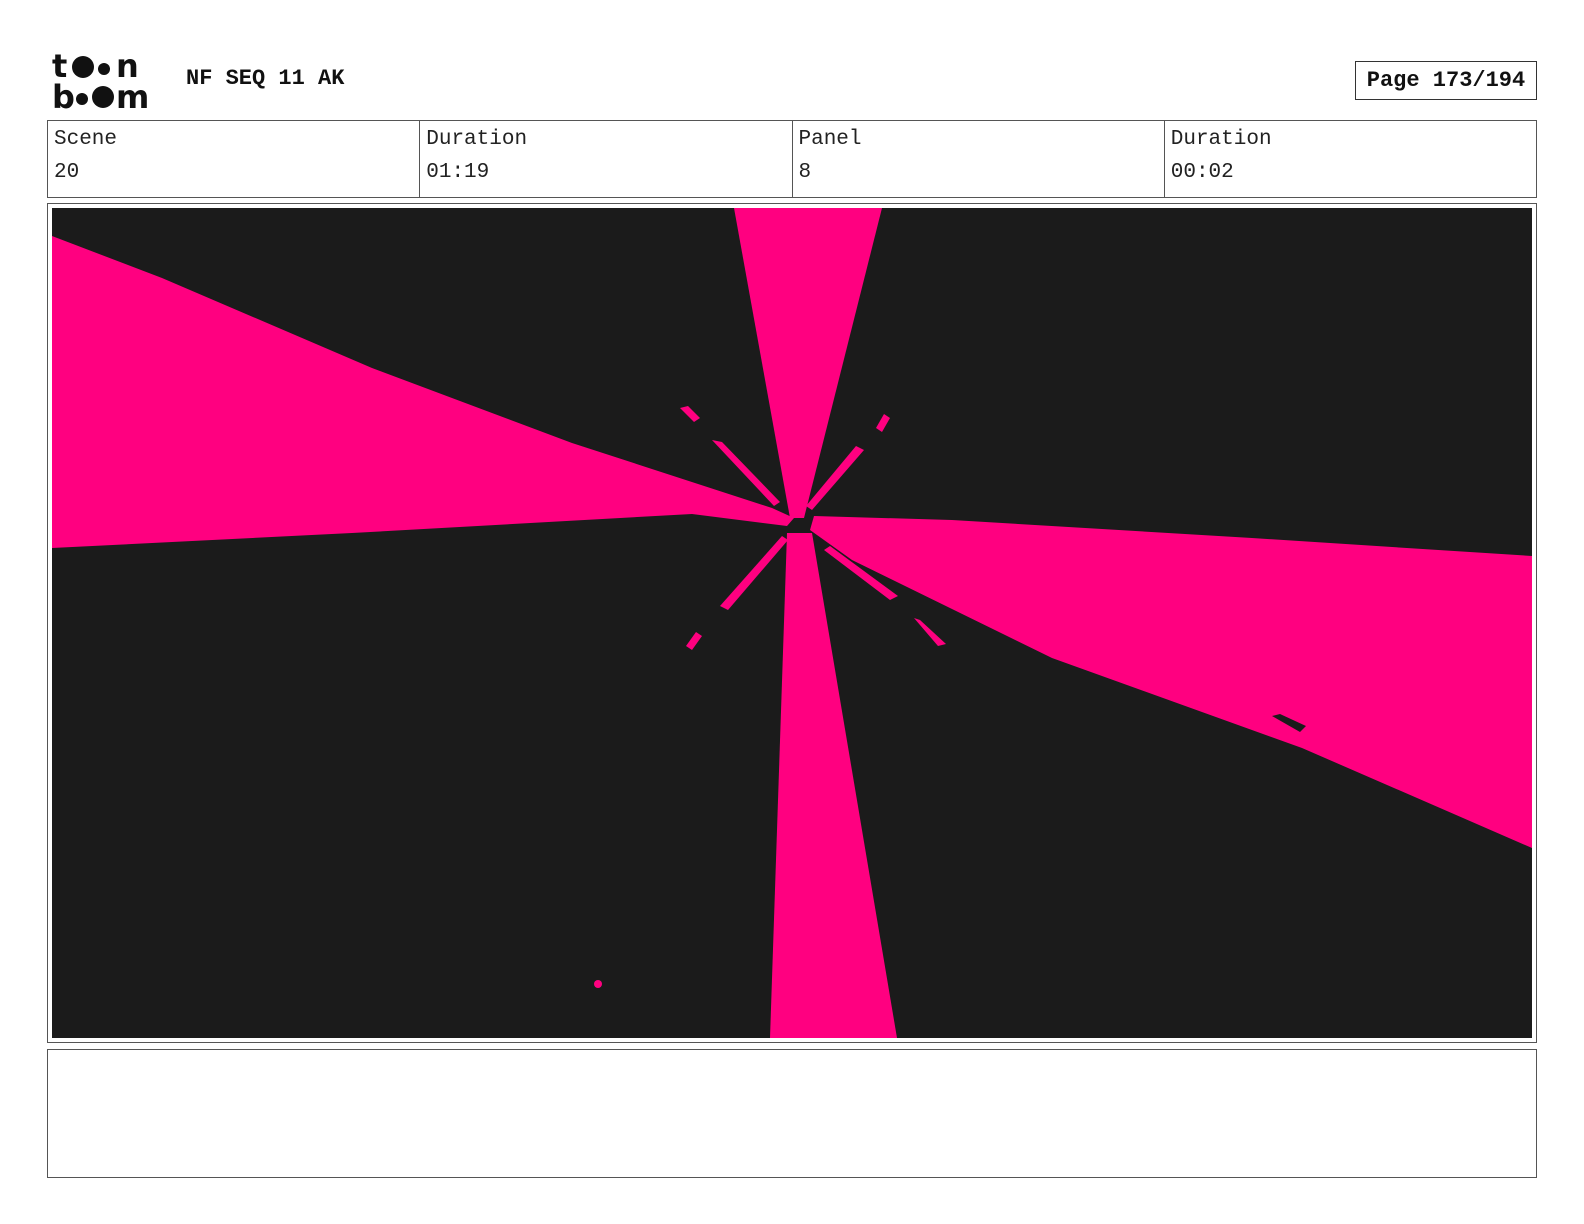 This screenshot has width=1584, height=1224. What do you see at coordinates (979, 159) in the screenshot?
I see `panel-cell: Panel 8` at bounding box center [979, 159].